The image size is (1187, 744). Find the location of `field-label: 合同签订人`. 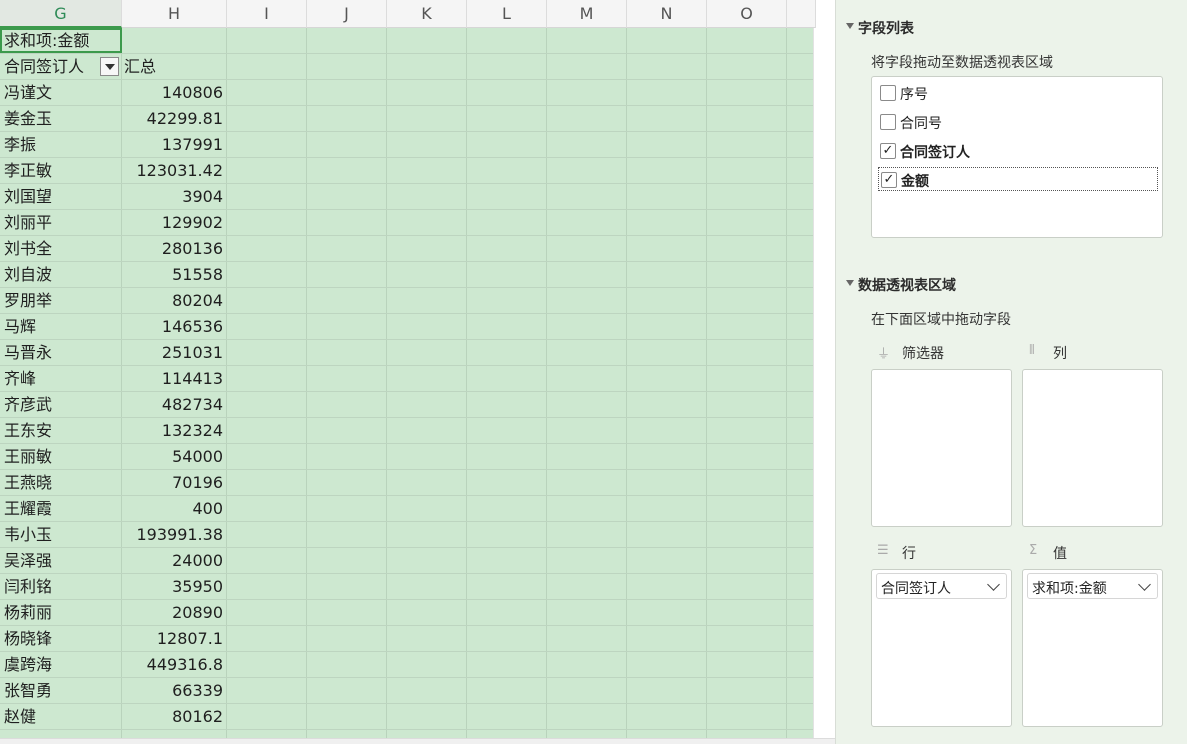

field-label: 合同签订人 is located at coordinates (935, 153).